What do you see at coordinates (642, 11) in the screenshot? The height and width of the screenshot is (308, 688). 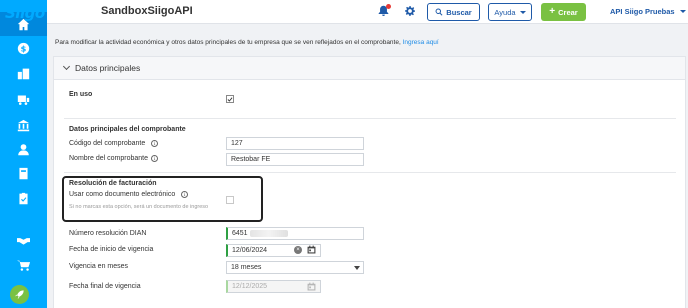 I see `user-name: API Siigo Pruebas` at bounding box center [642, 11].